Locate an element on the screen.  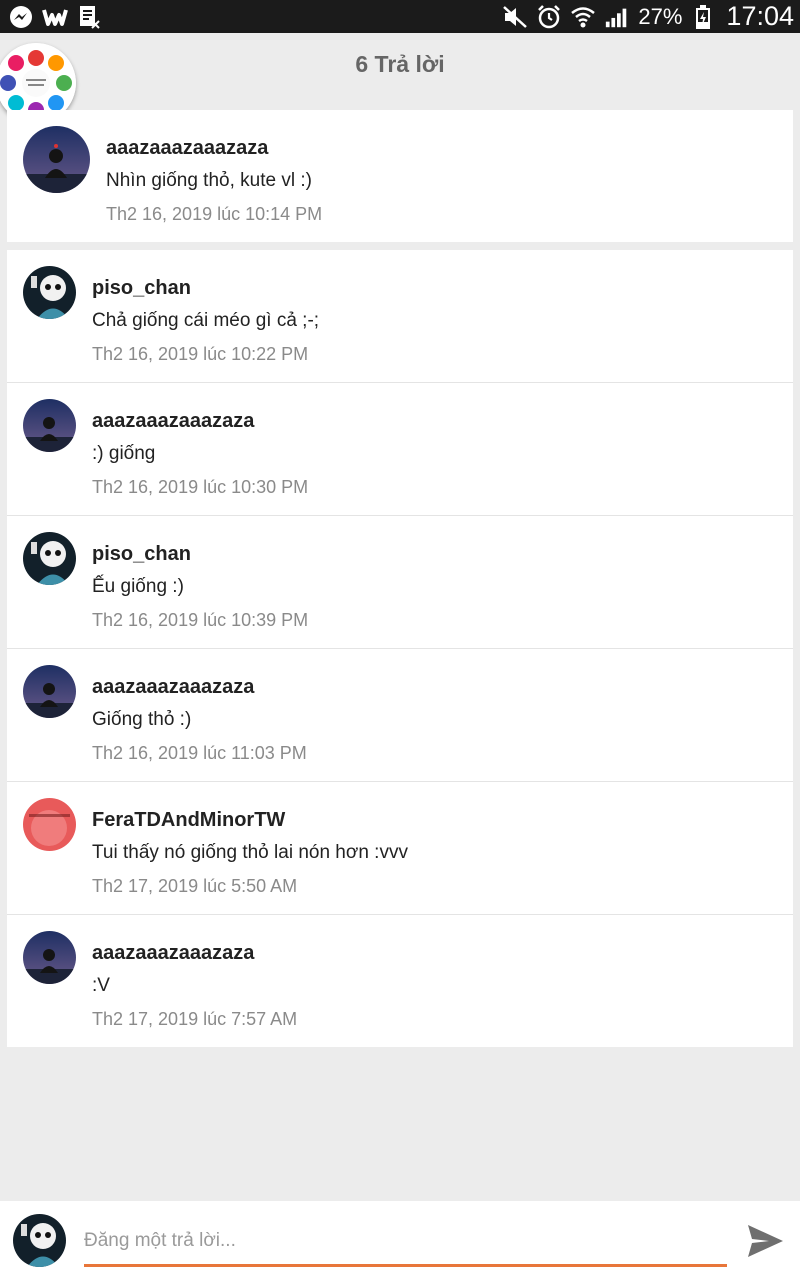
reply-composer is located at coordinates (400, 1240).